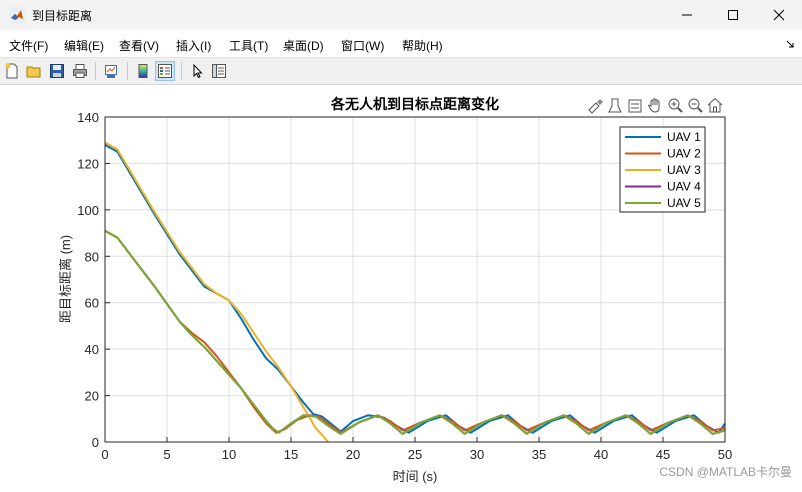  Describe the element at coordinates (88, 163) in the screenshot. I see `y-tick-label: 120` at that location.